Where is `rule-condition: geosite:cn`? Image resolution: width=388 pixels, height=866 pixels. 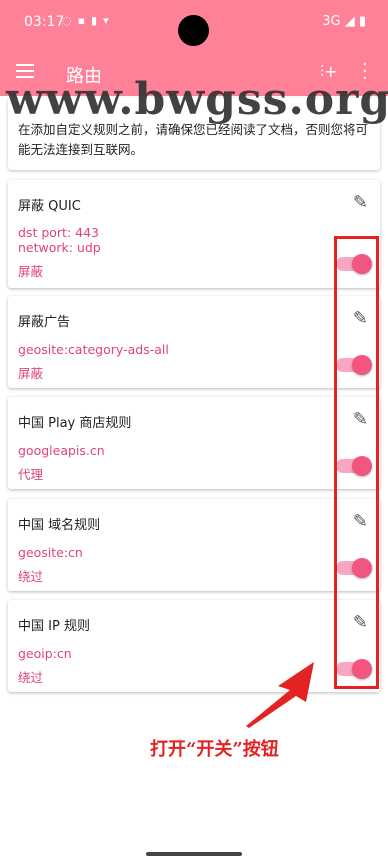
rule-condition: geosite:cn is located at coordinates (50, 552).